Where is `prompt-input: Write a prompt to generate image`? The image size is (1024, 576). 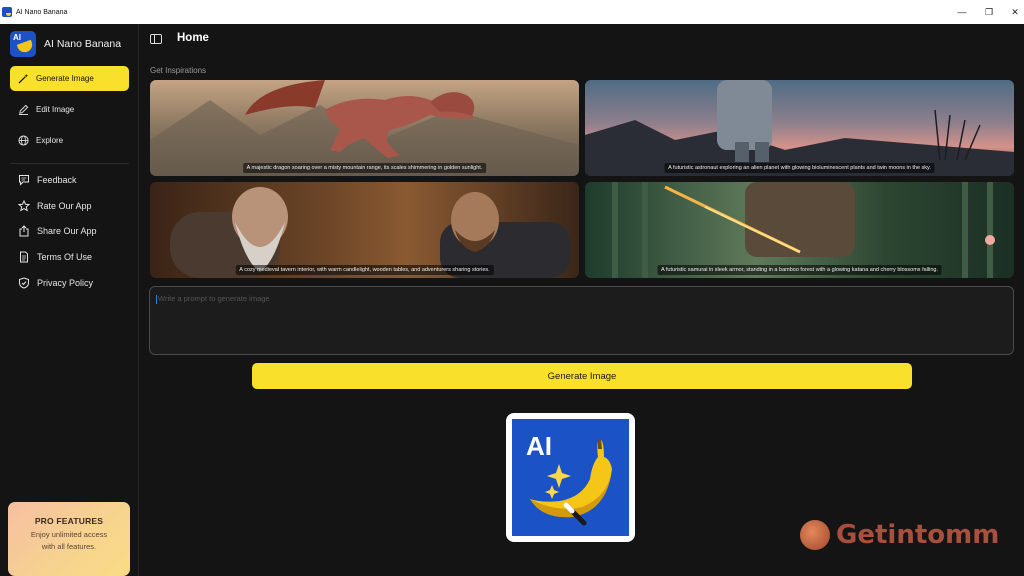 prompt-input: Write a prompt to generate image is located at coordinates (581, 320).